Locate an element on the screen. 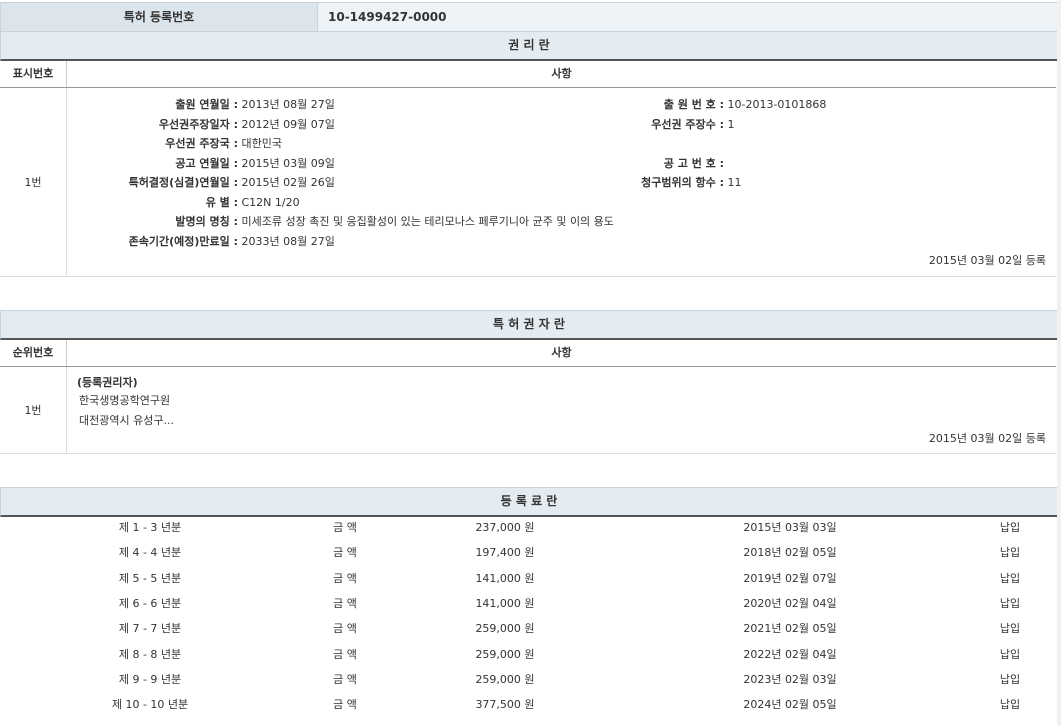 This screenshot has height=726, width=1061. rights-field: 출 원 번 호 : 10-2013-0101868 is located at coordinates (695, 104).